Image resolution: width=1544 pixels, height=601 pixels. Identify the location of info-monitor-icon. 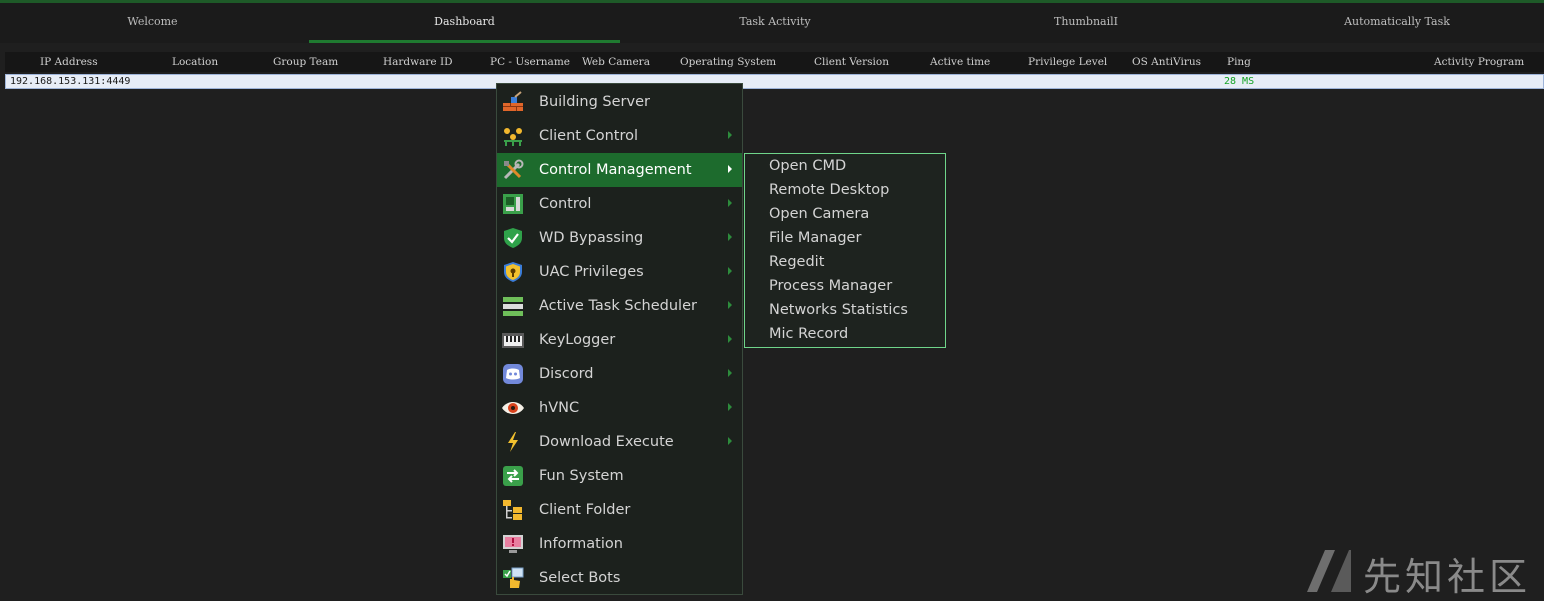
(513, 544).